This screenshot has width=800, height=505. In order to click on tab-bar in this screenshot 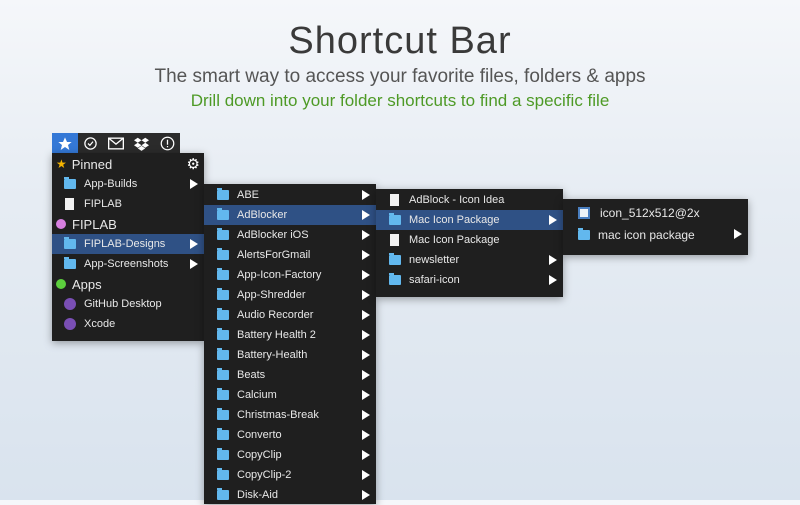, I will do `click(116, 143)`.